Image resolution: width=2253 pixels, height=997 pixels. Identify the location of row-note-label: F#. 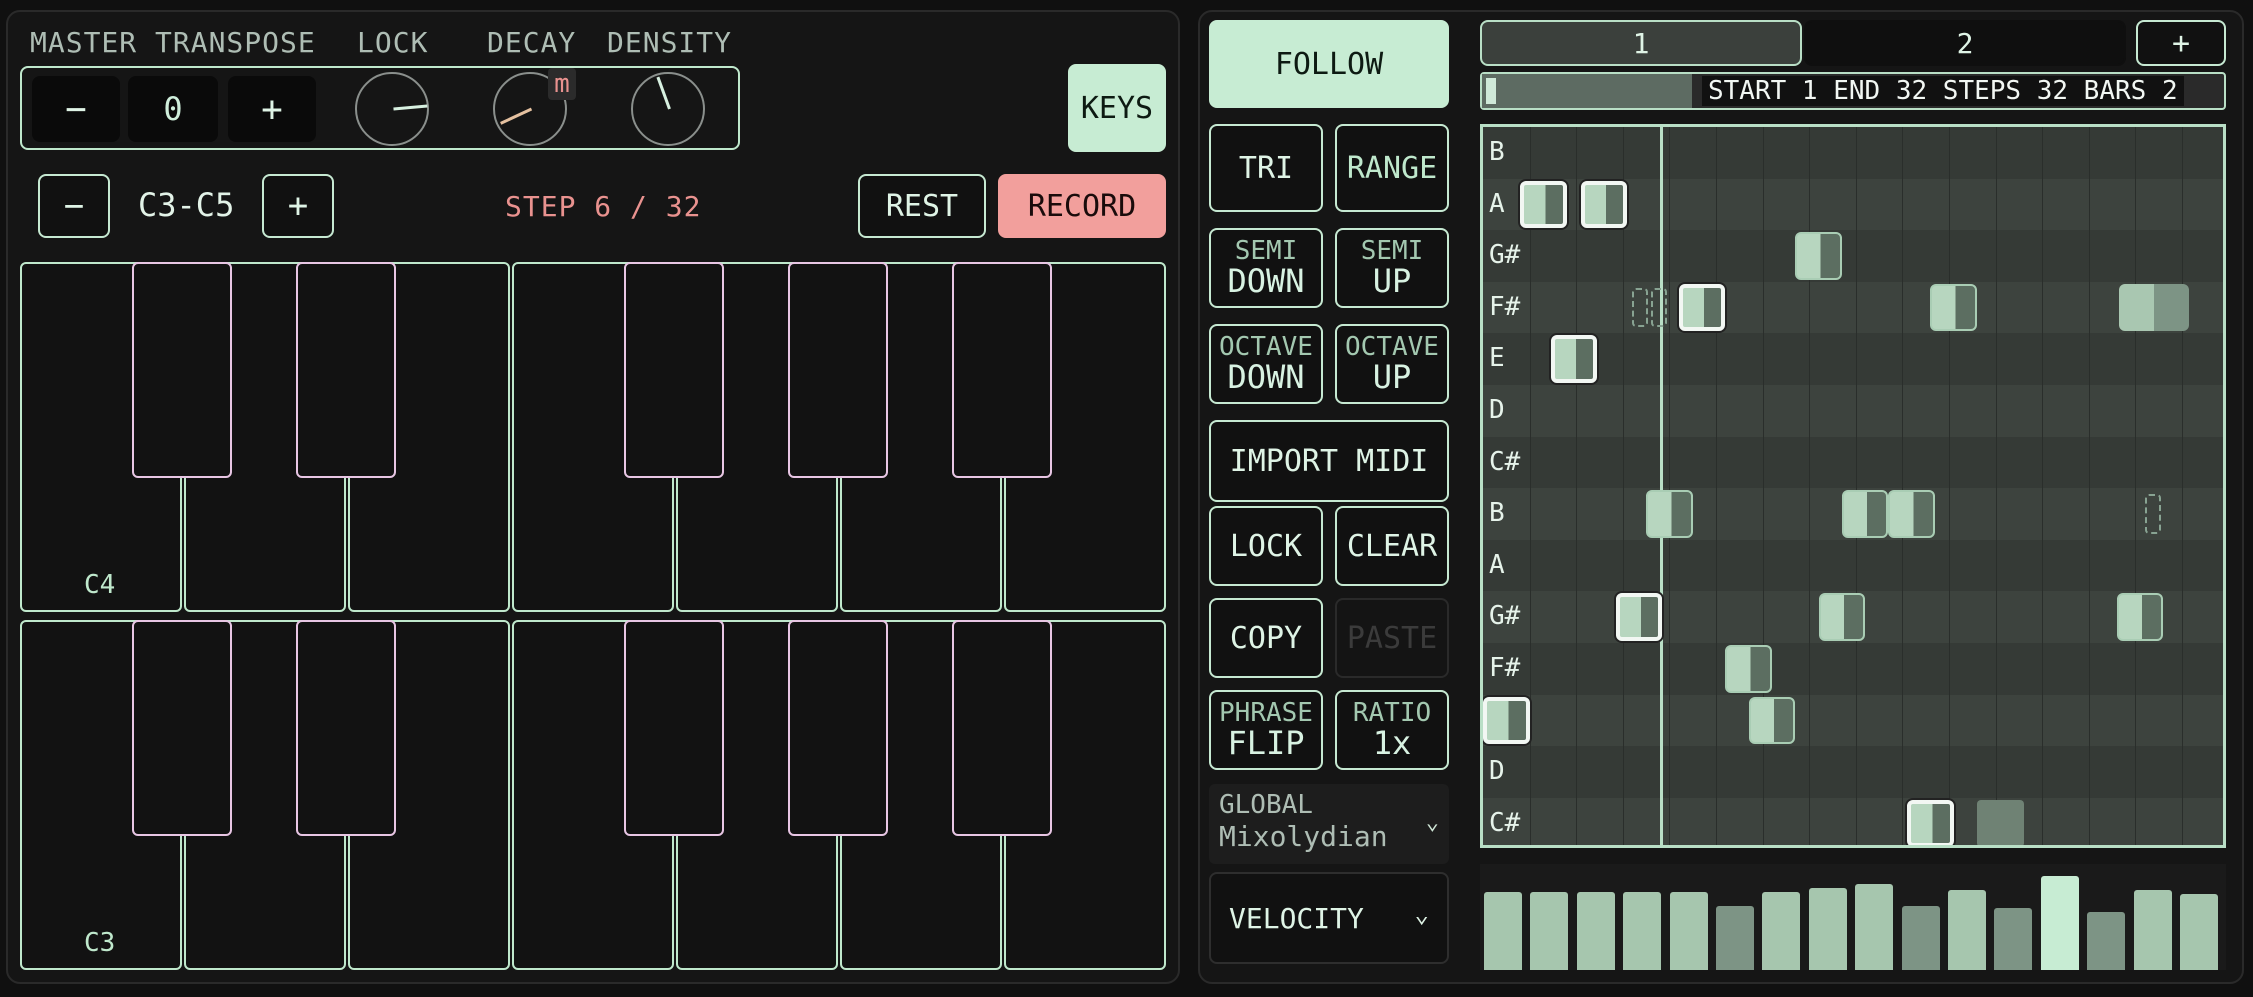
(1505, 306).